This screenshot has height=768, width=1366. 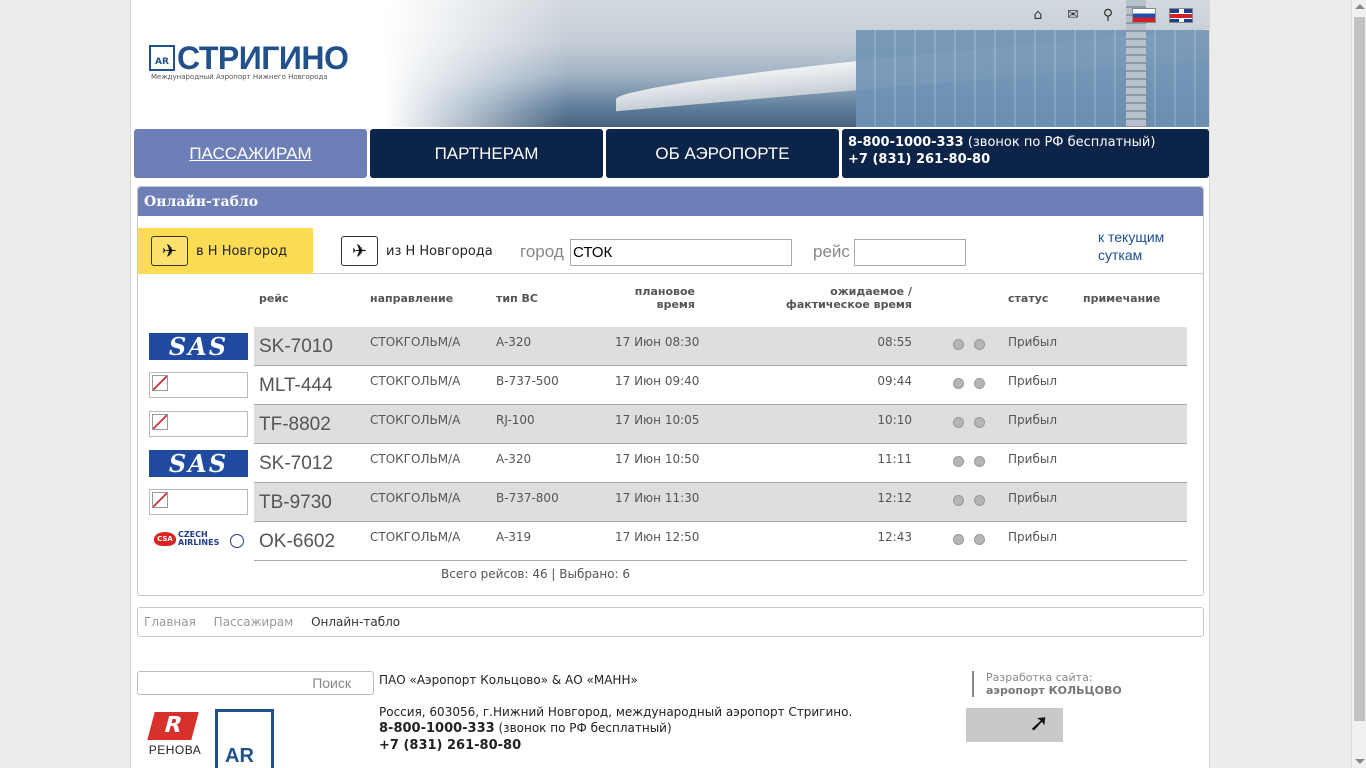 What do you see at coordinates (225, 251) in the screenshot?
I see `tab-arrivals: ✈ в Н Новгород` at bounding box center [225, 251].